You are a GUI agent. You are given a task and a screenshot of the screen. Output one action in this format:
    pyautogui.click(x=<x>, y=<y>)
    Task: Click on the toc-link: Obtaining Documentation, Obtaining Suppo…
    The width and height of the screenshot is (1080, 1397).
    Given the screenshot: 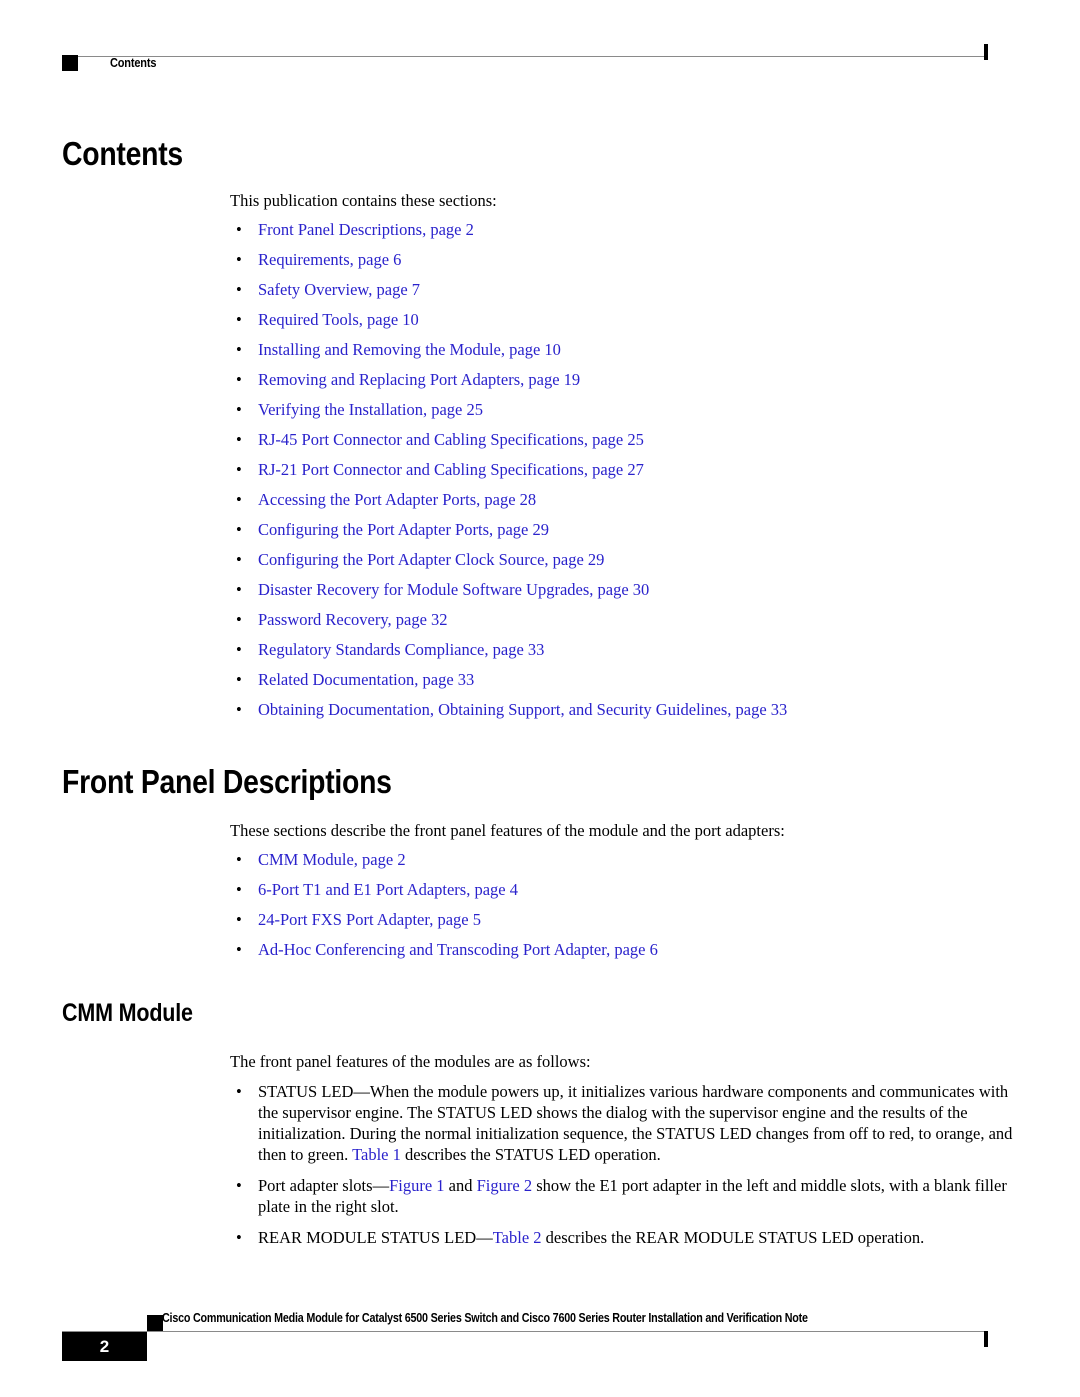 What is the action you would take?
    pyautogui.click(x=522, y=709)
    